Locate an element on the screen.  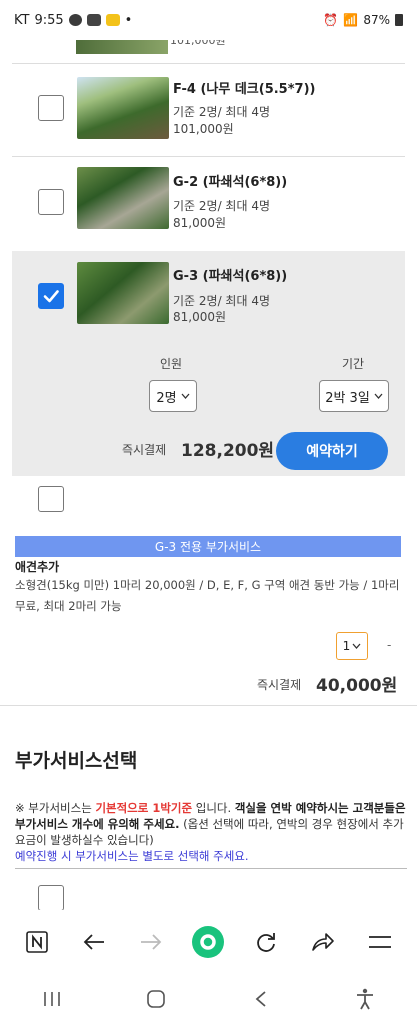
menu-icon is located at coordinates (380, 942).